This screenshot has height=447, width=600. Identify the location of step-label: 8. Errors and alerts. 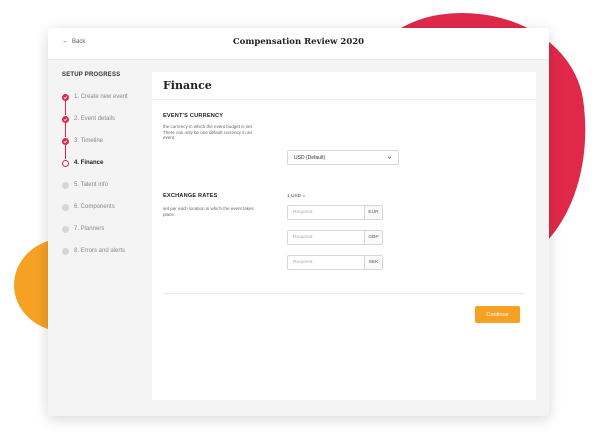
(100, 251).